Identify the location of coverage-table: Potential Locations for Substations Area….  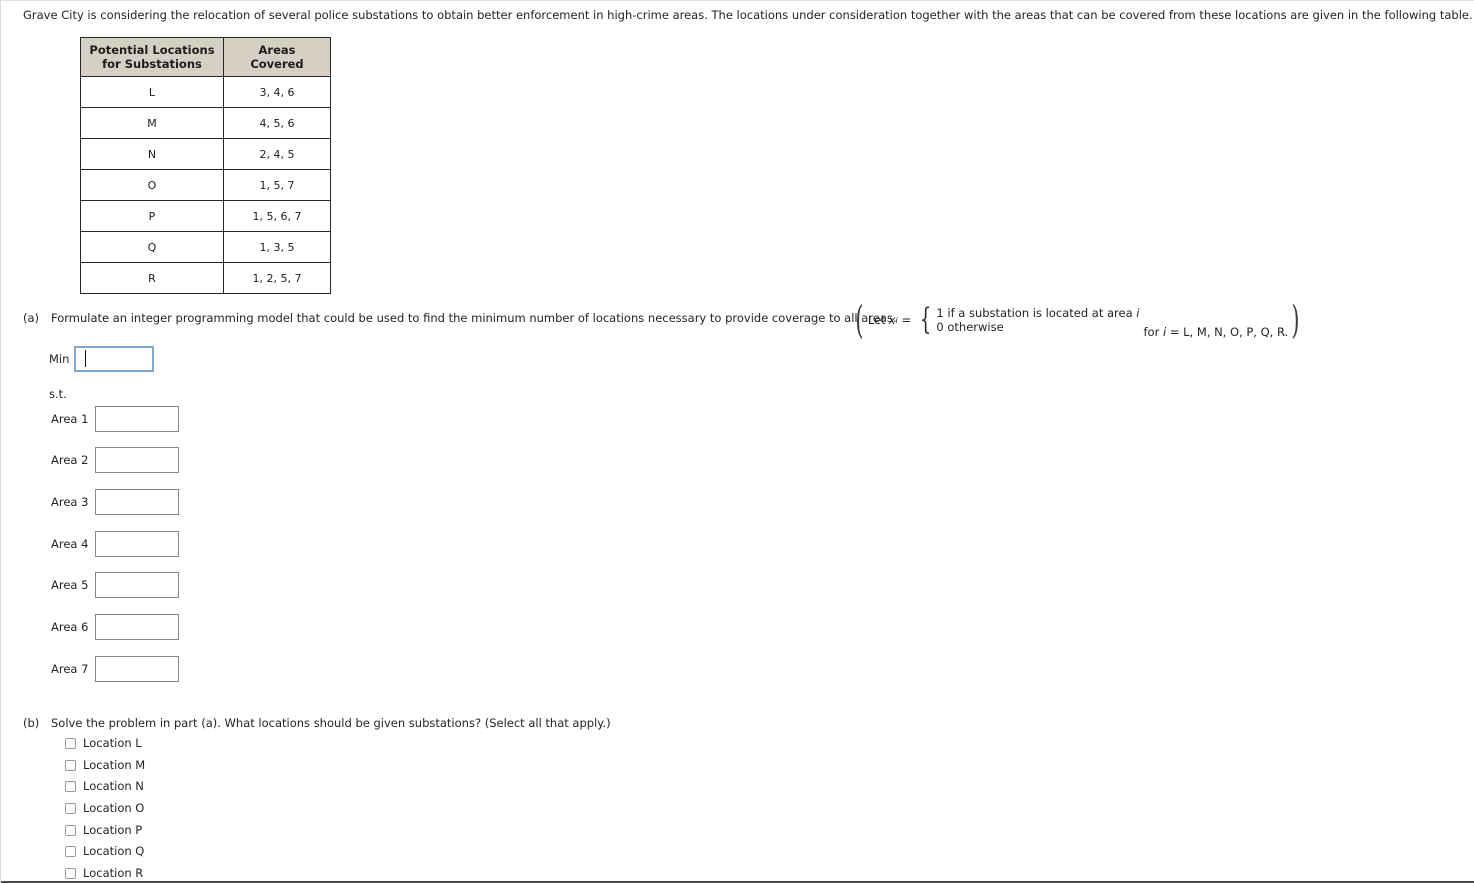
(205, 165).